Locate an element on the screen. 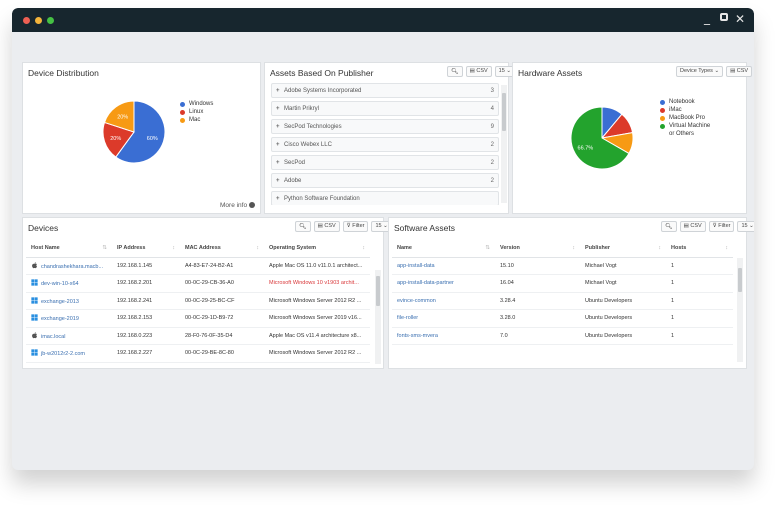 The image size is (783, 523). table-cell-publisher: Michael Vogt is located at coordinates (623, 266).